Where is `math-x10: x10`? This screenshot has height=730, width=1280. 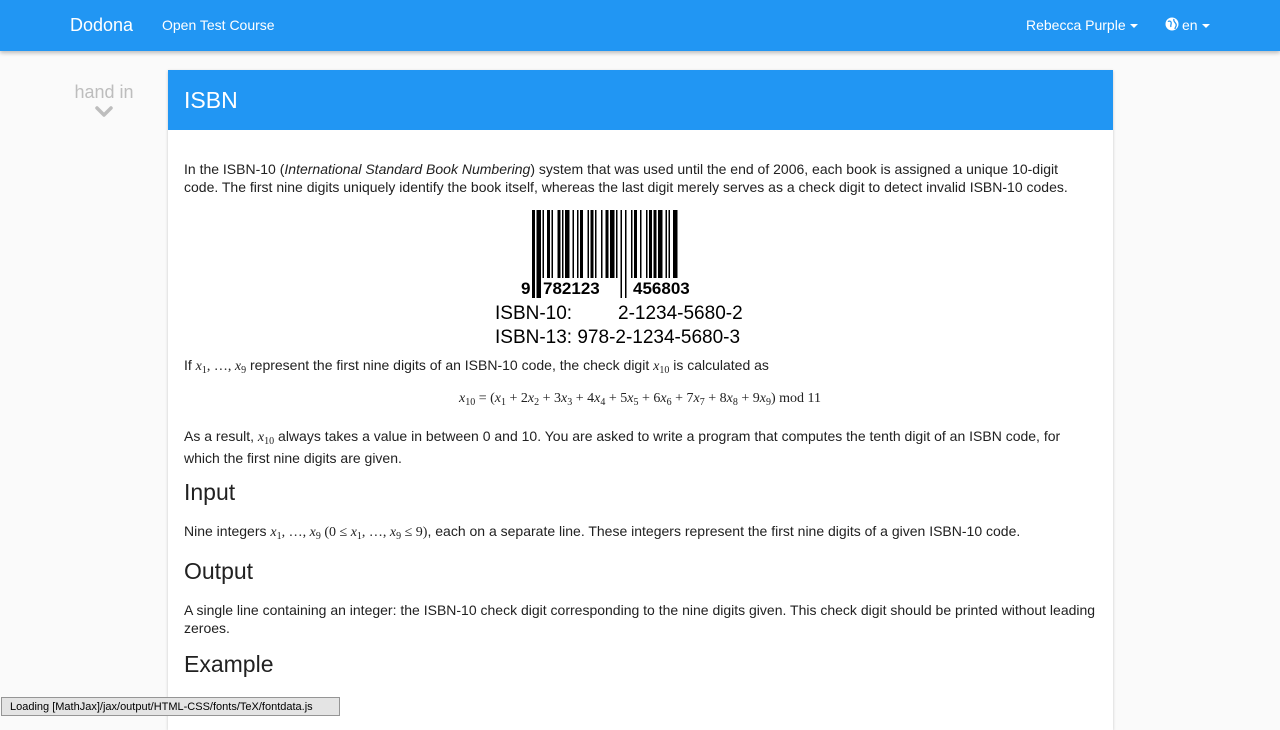 math-x10: x10 is located at coordinates (661, 367).